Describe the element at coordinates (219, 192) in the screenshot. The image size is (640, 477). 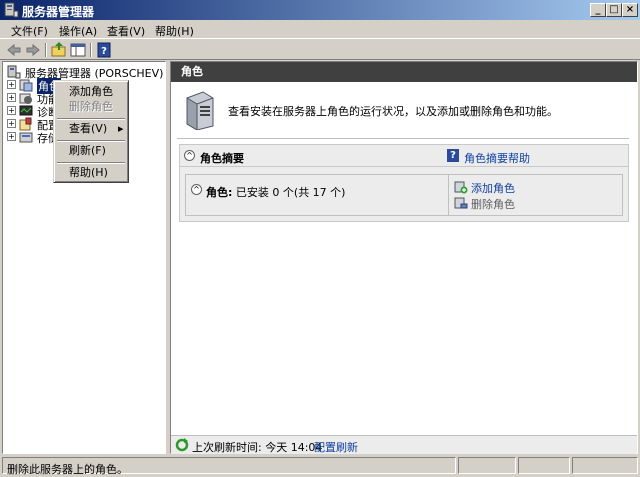
I see `roles-label: 角色:` at that location.